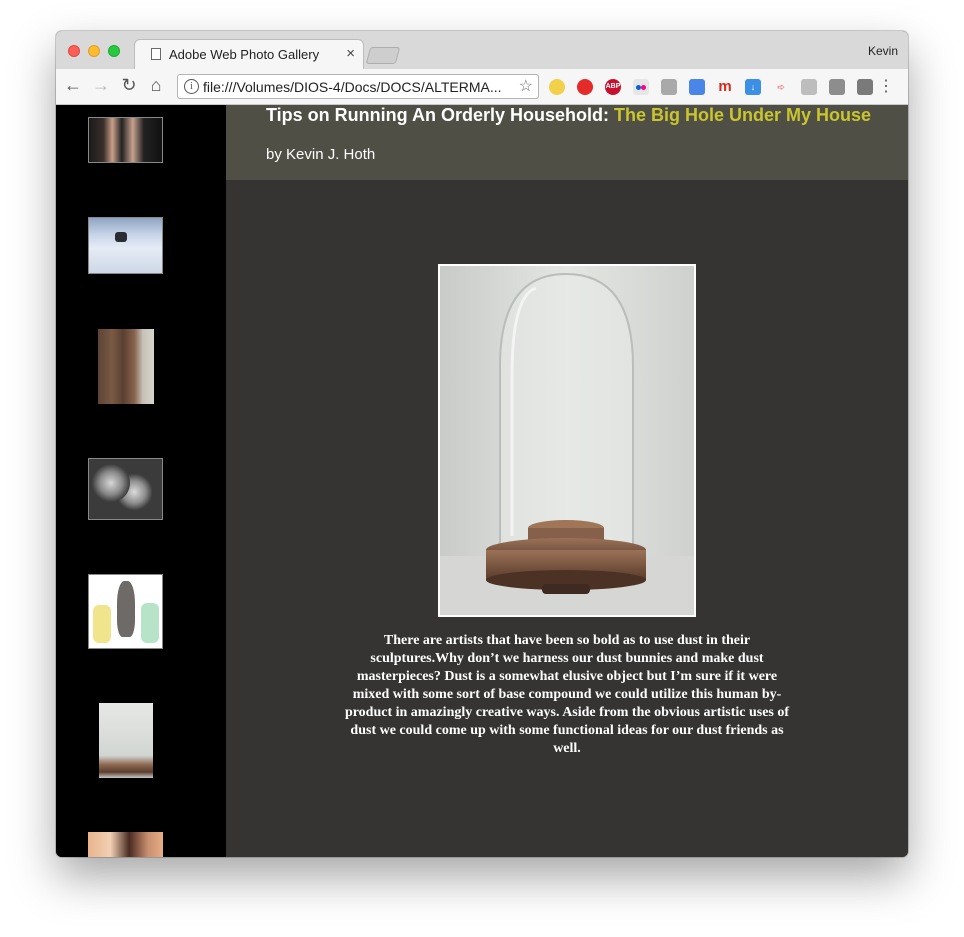  I want to click on minimize-window-button, so click(94, 51).